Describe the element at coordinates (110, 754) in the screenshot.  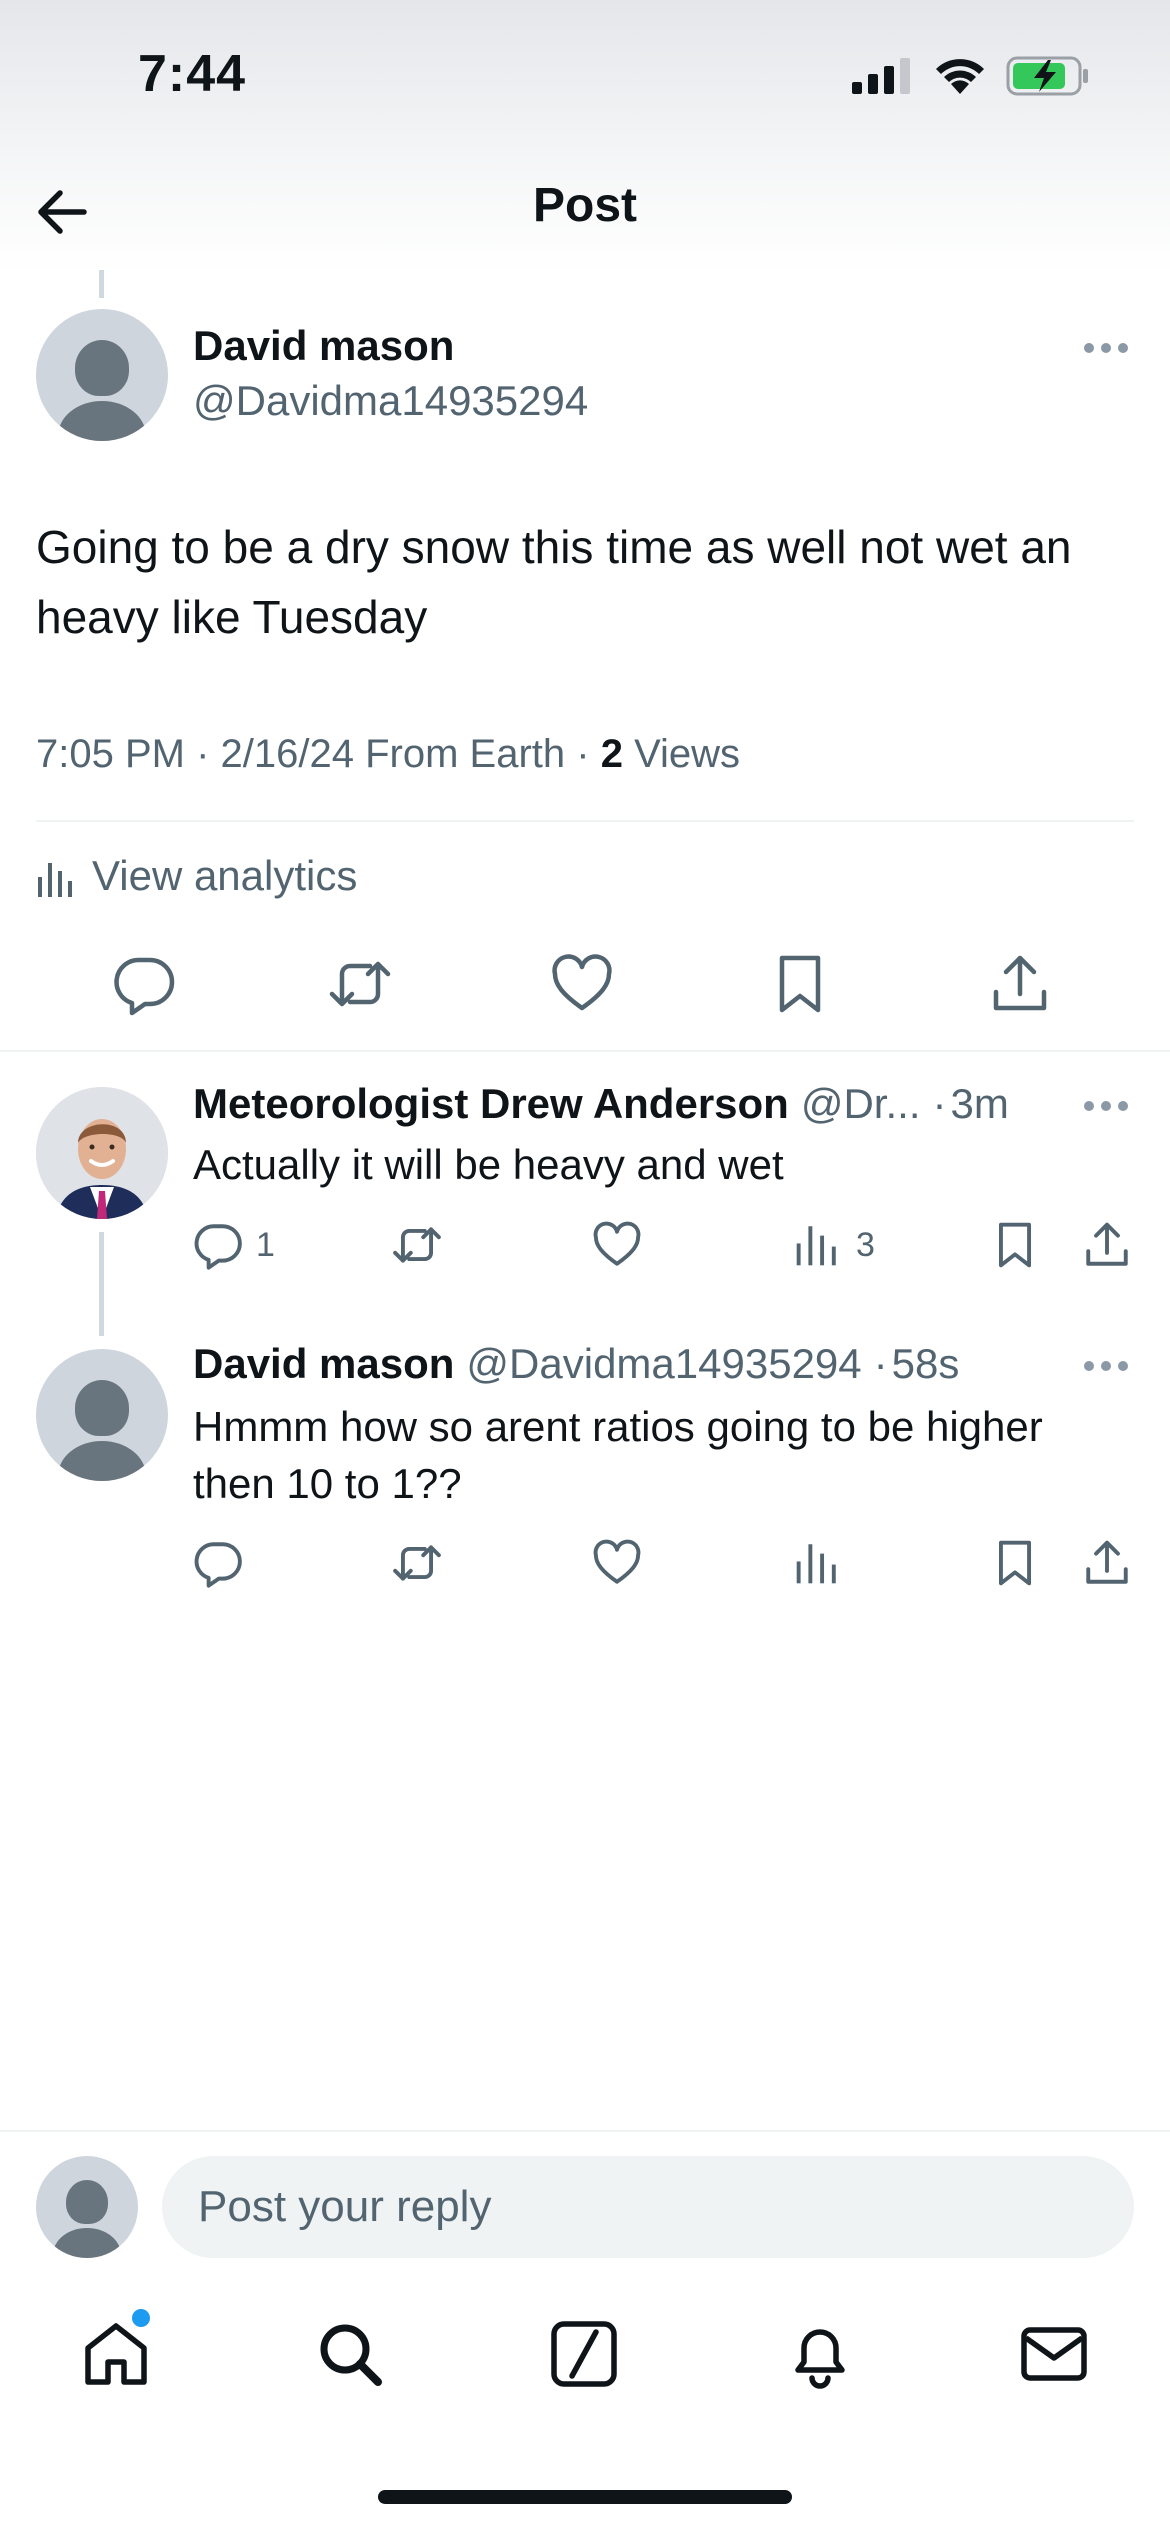
I see `post-time: 7:05 PM` at that location.